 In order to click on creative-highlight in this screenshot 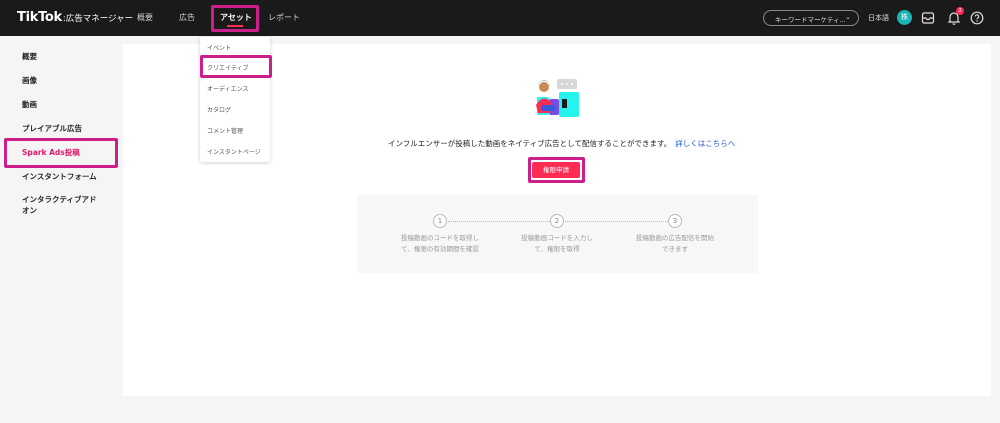, I will do `click(236, 66)`.